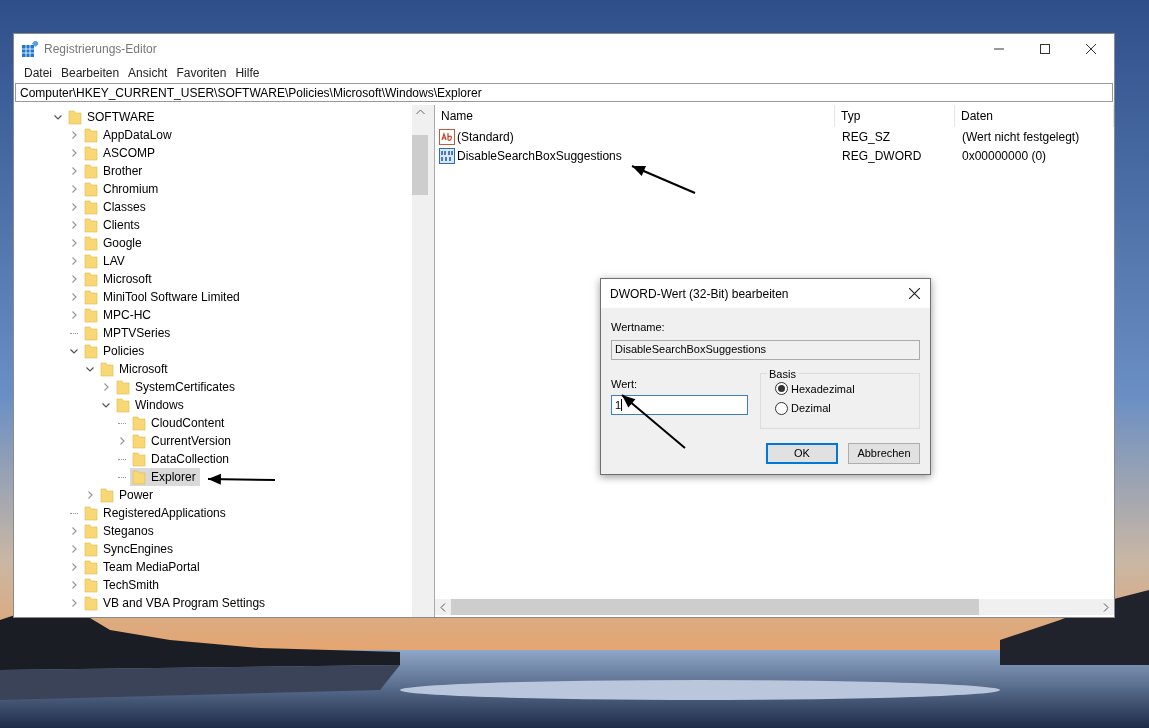 The image size is (1149, 728). Describe the element at coordinates (176, 603) in the screenshot. I see `tree-item: VB and VBA Program Settings` at that location.